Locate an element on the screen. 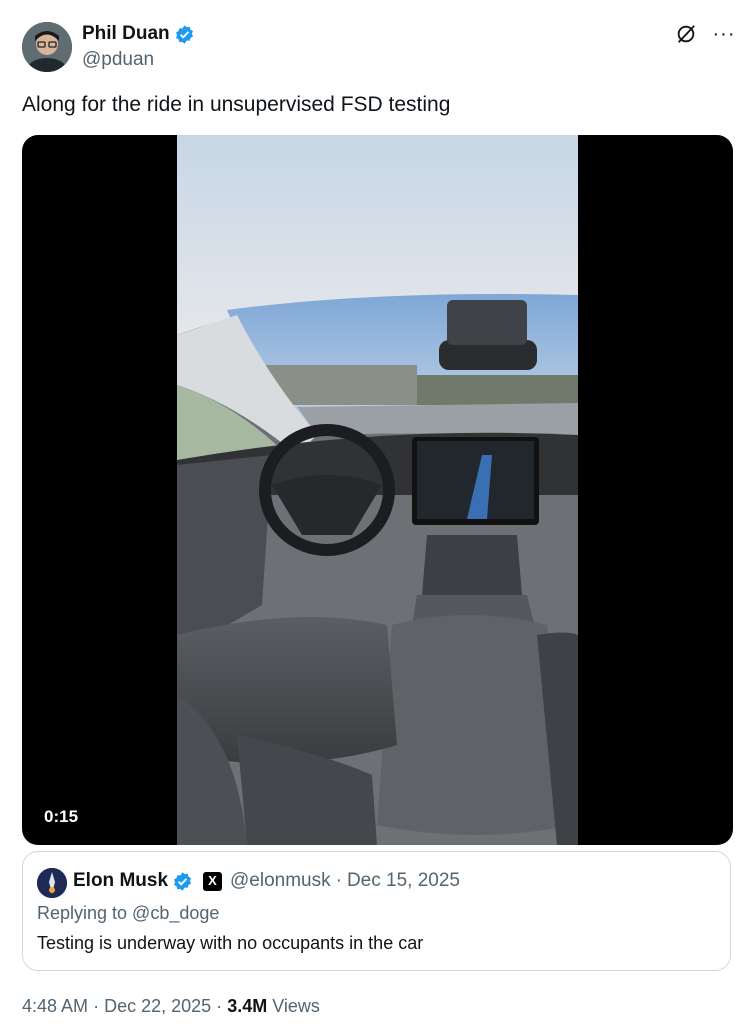 Image resolution: width=756 pixels, height=1024 pixels. author-name: Phil Duan is located at coordinates (138, 34).